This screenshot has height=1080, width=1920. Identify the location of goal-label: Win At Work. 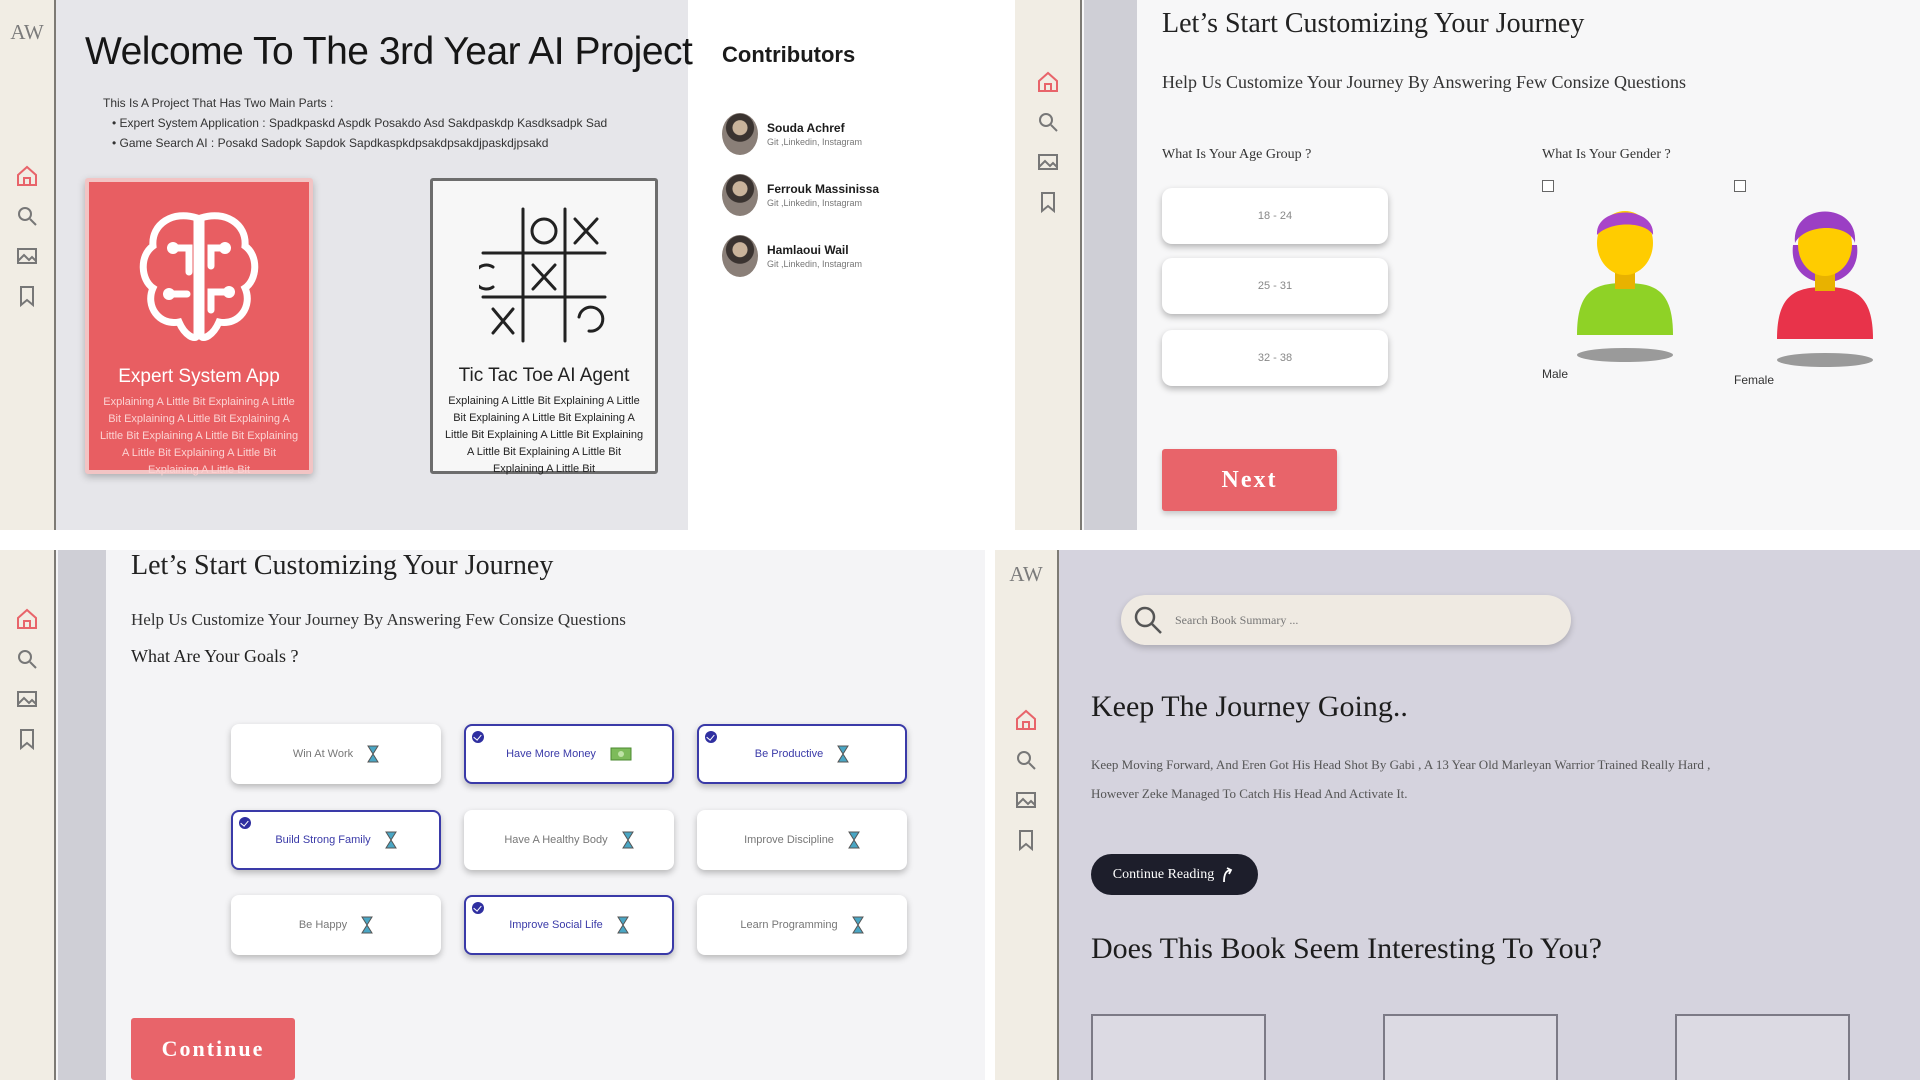
(323, 754).